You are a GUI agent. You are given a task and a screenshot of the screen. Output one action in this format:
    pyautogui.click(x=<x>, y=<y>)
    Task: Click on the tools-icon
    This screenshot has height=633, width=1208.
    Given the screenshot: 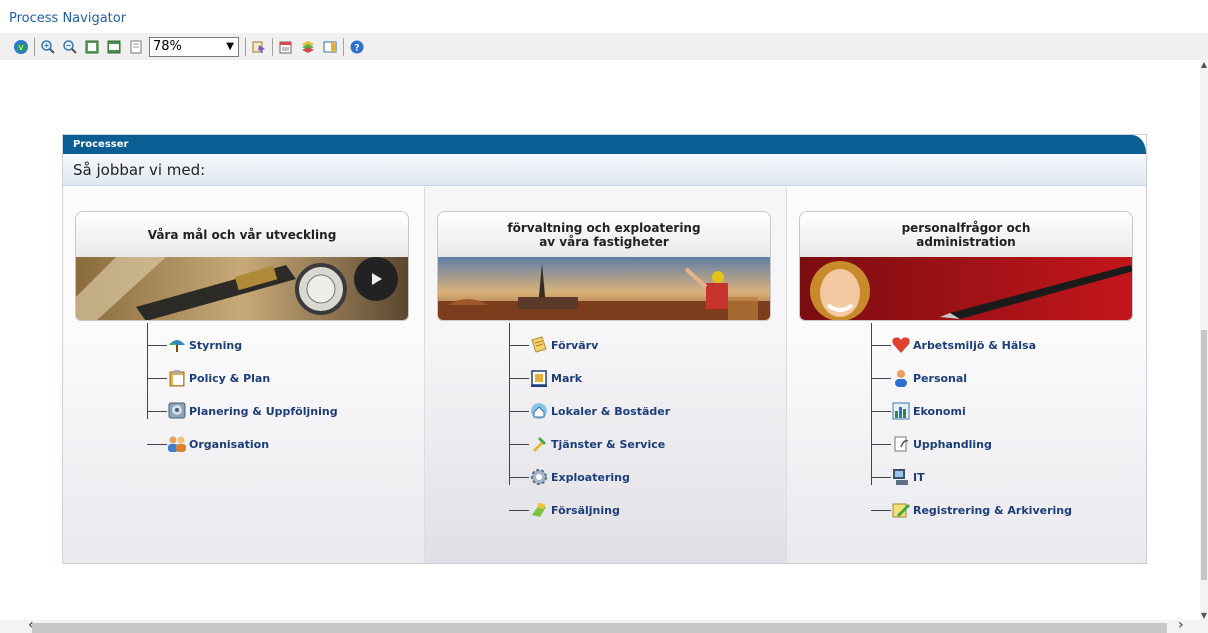 What is the action you would take?
    pyautogui.click(x=539, y=444)
    